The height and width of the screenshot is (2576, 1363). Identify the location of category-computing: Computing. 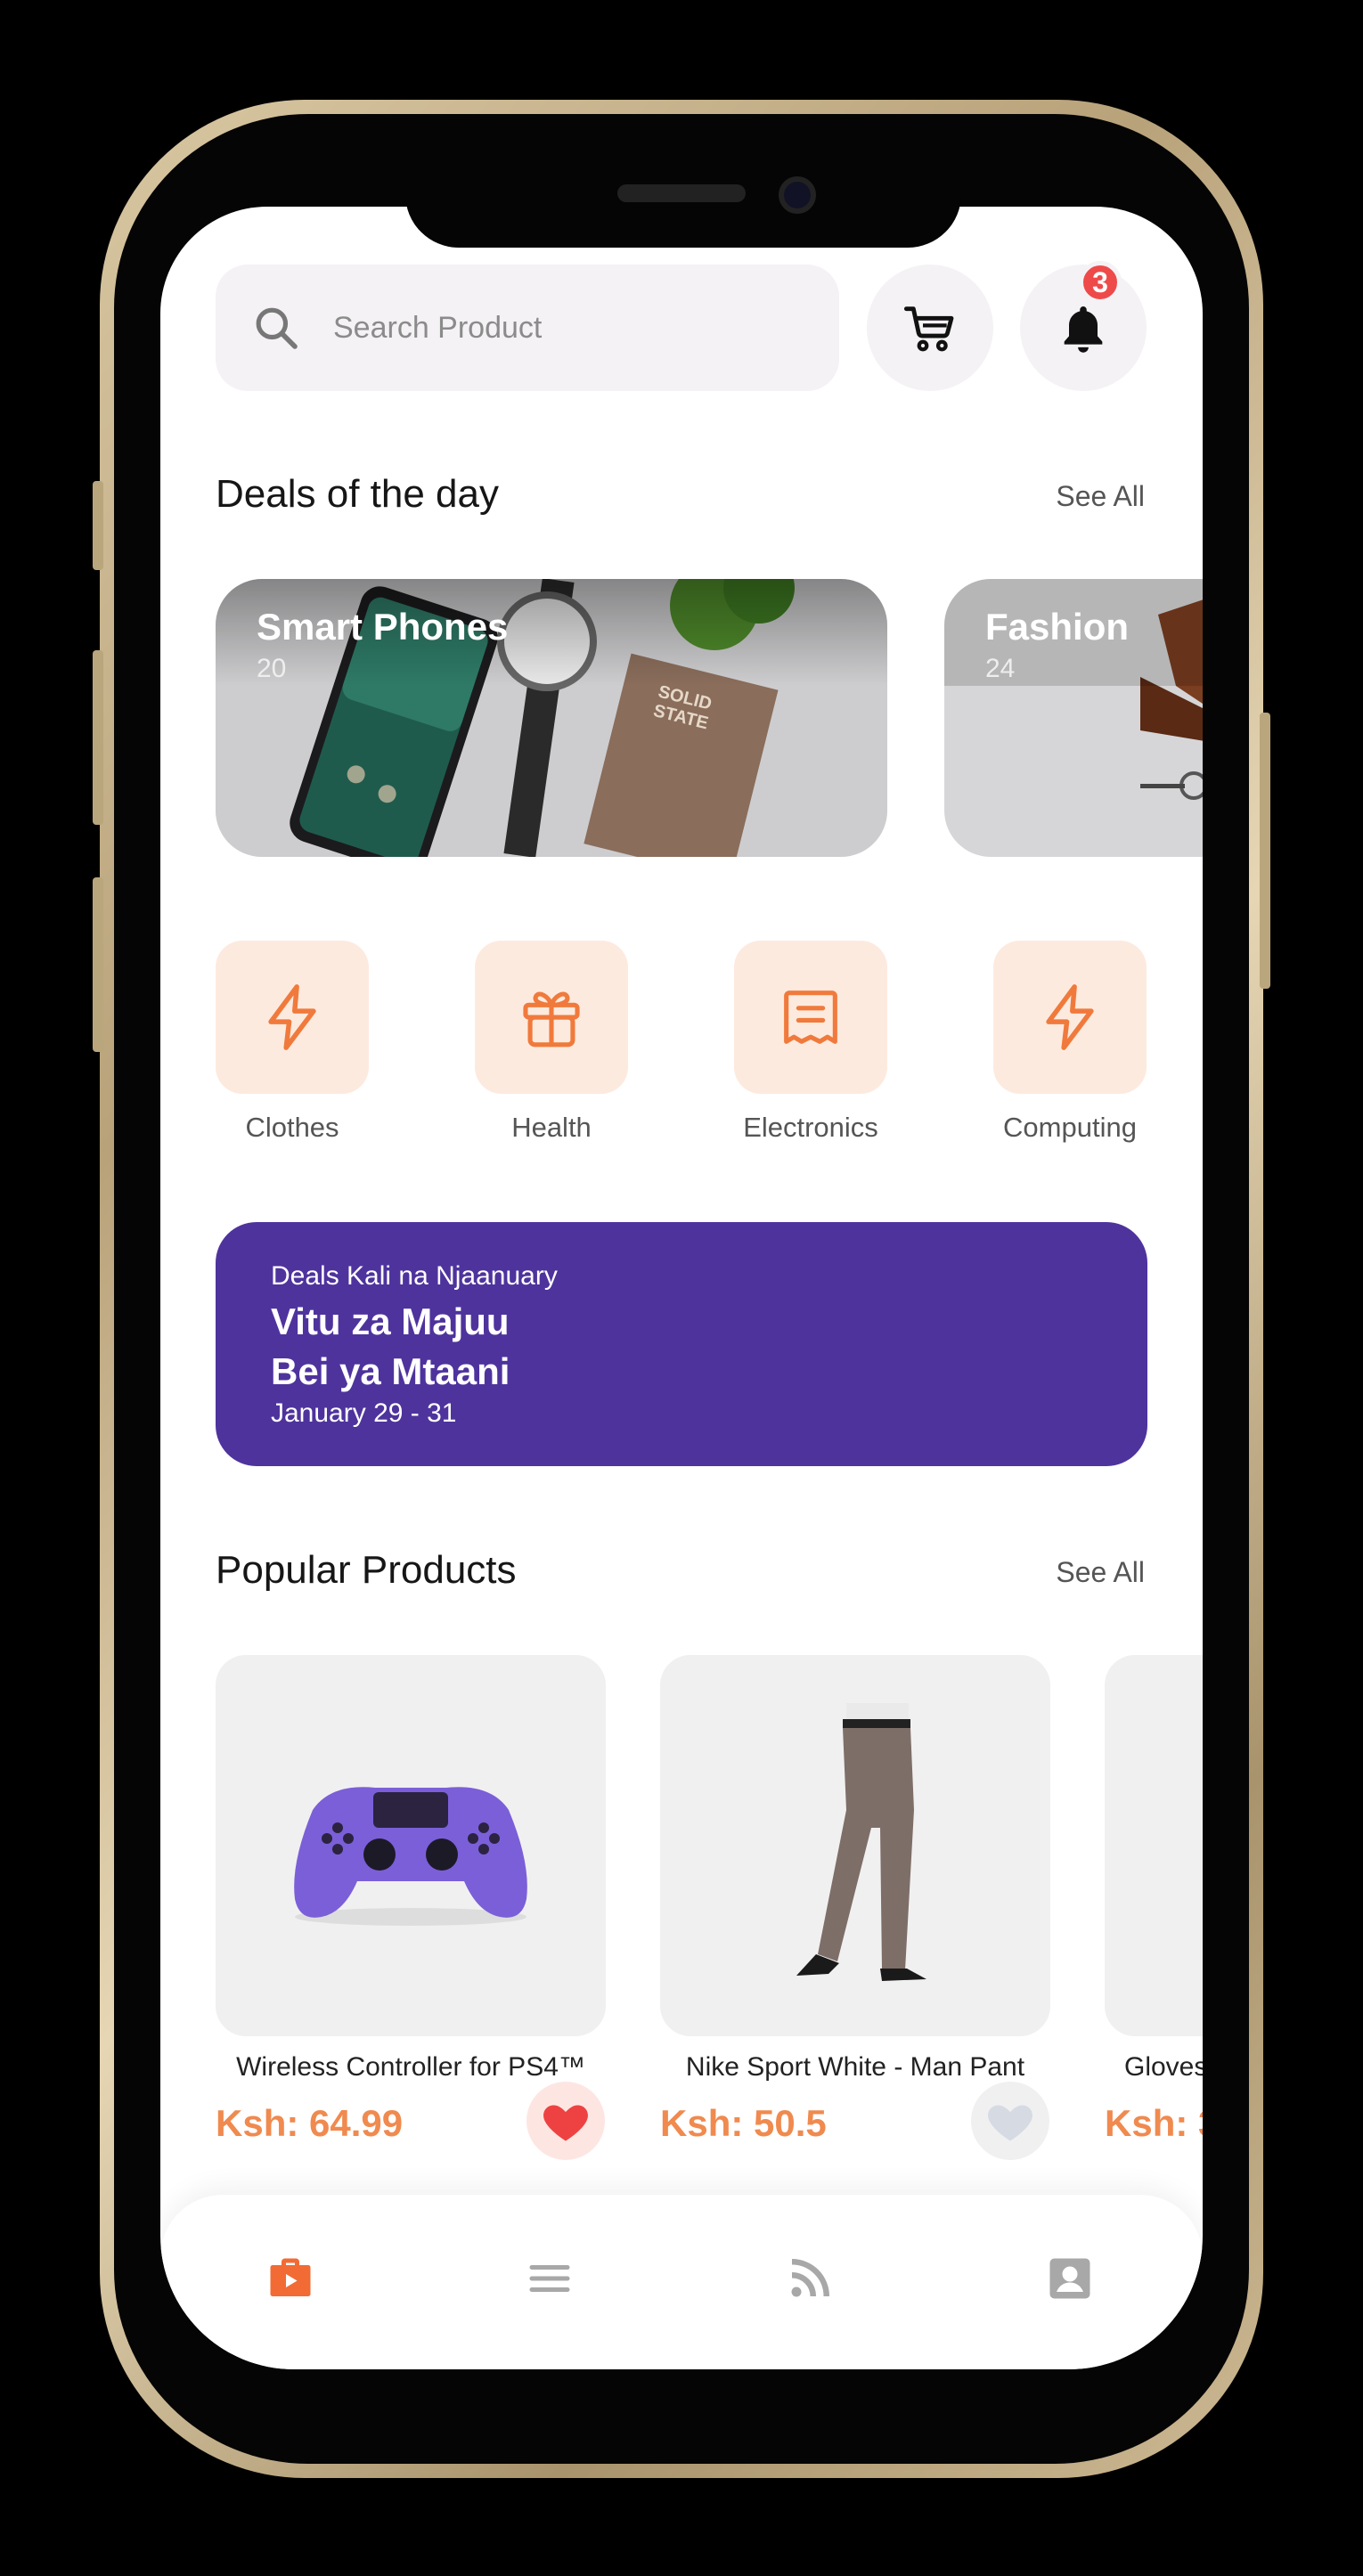
(1070, 1042).